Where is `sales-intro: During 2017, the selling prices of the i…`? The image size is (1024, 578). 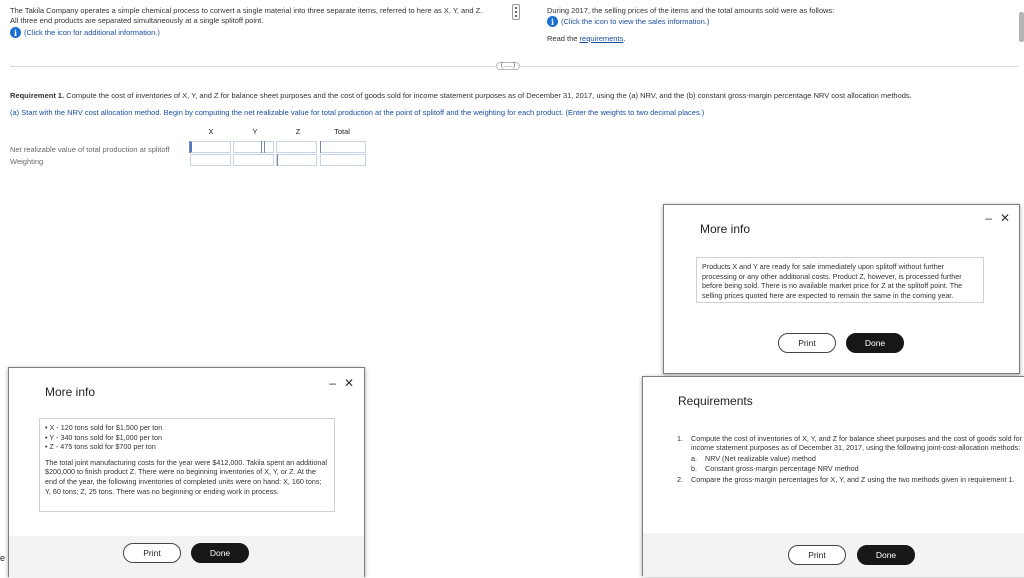
sales-intro: During 2017, the selling prices of the i… is located at coordinates (691, 10).